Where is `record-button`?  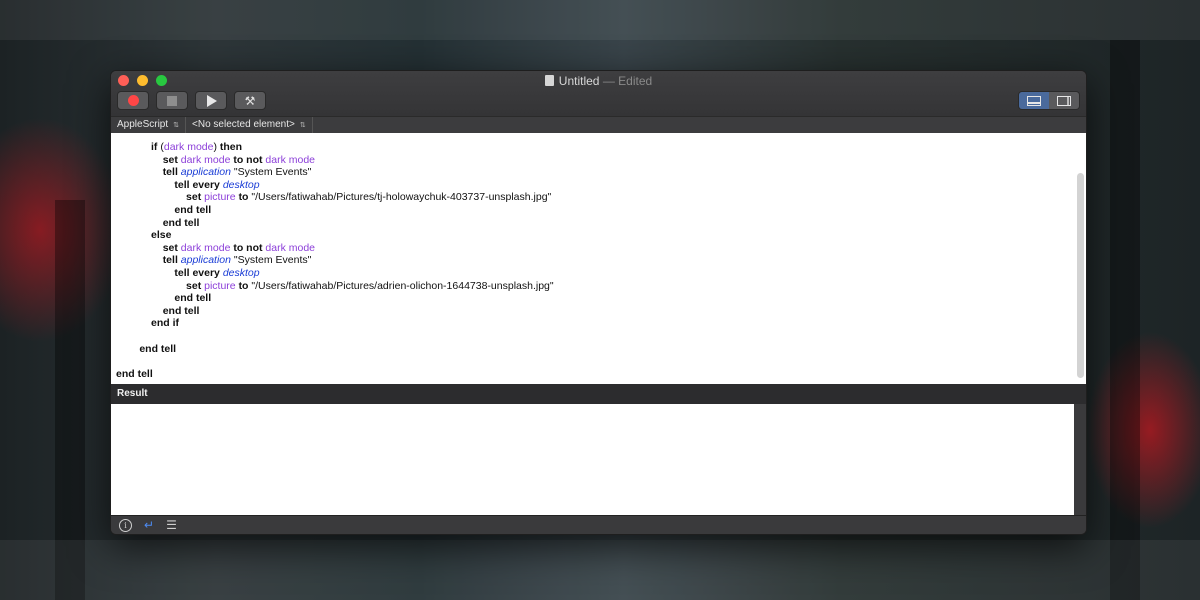
record-button is located at coordinates (133, 100).